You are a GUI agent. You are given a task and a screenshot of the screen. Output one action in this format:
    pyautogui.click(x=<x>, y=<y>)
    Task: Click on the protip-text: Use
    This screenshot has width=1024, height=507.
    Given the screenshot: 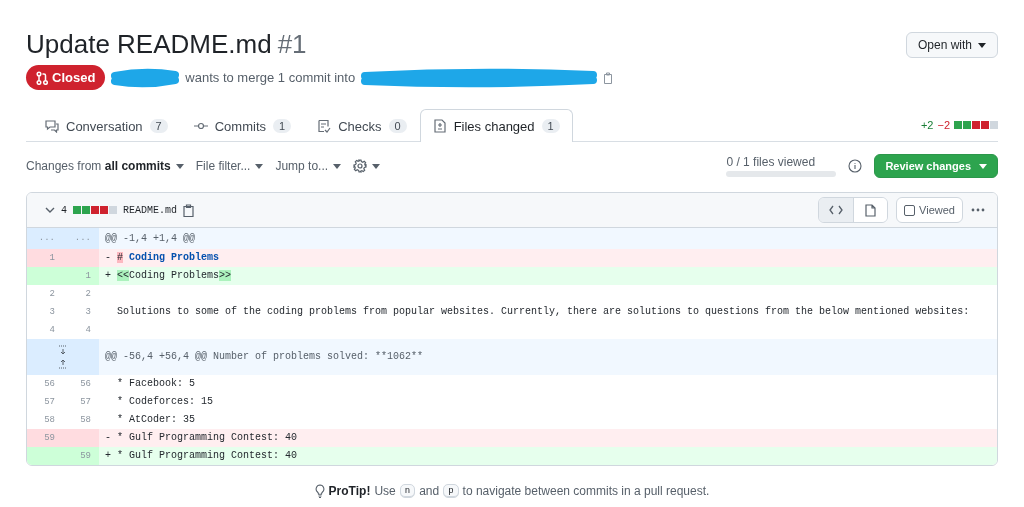 What is the action you would take?
    pyautogui.click(x=385, y=491)
    